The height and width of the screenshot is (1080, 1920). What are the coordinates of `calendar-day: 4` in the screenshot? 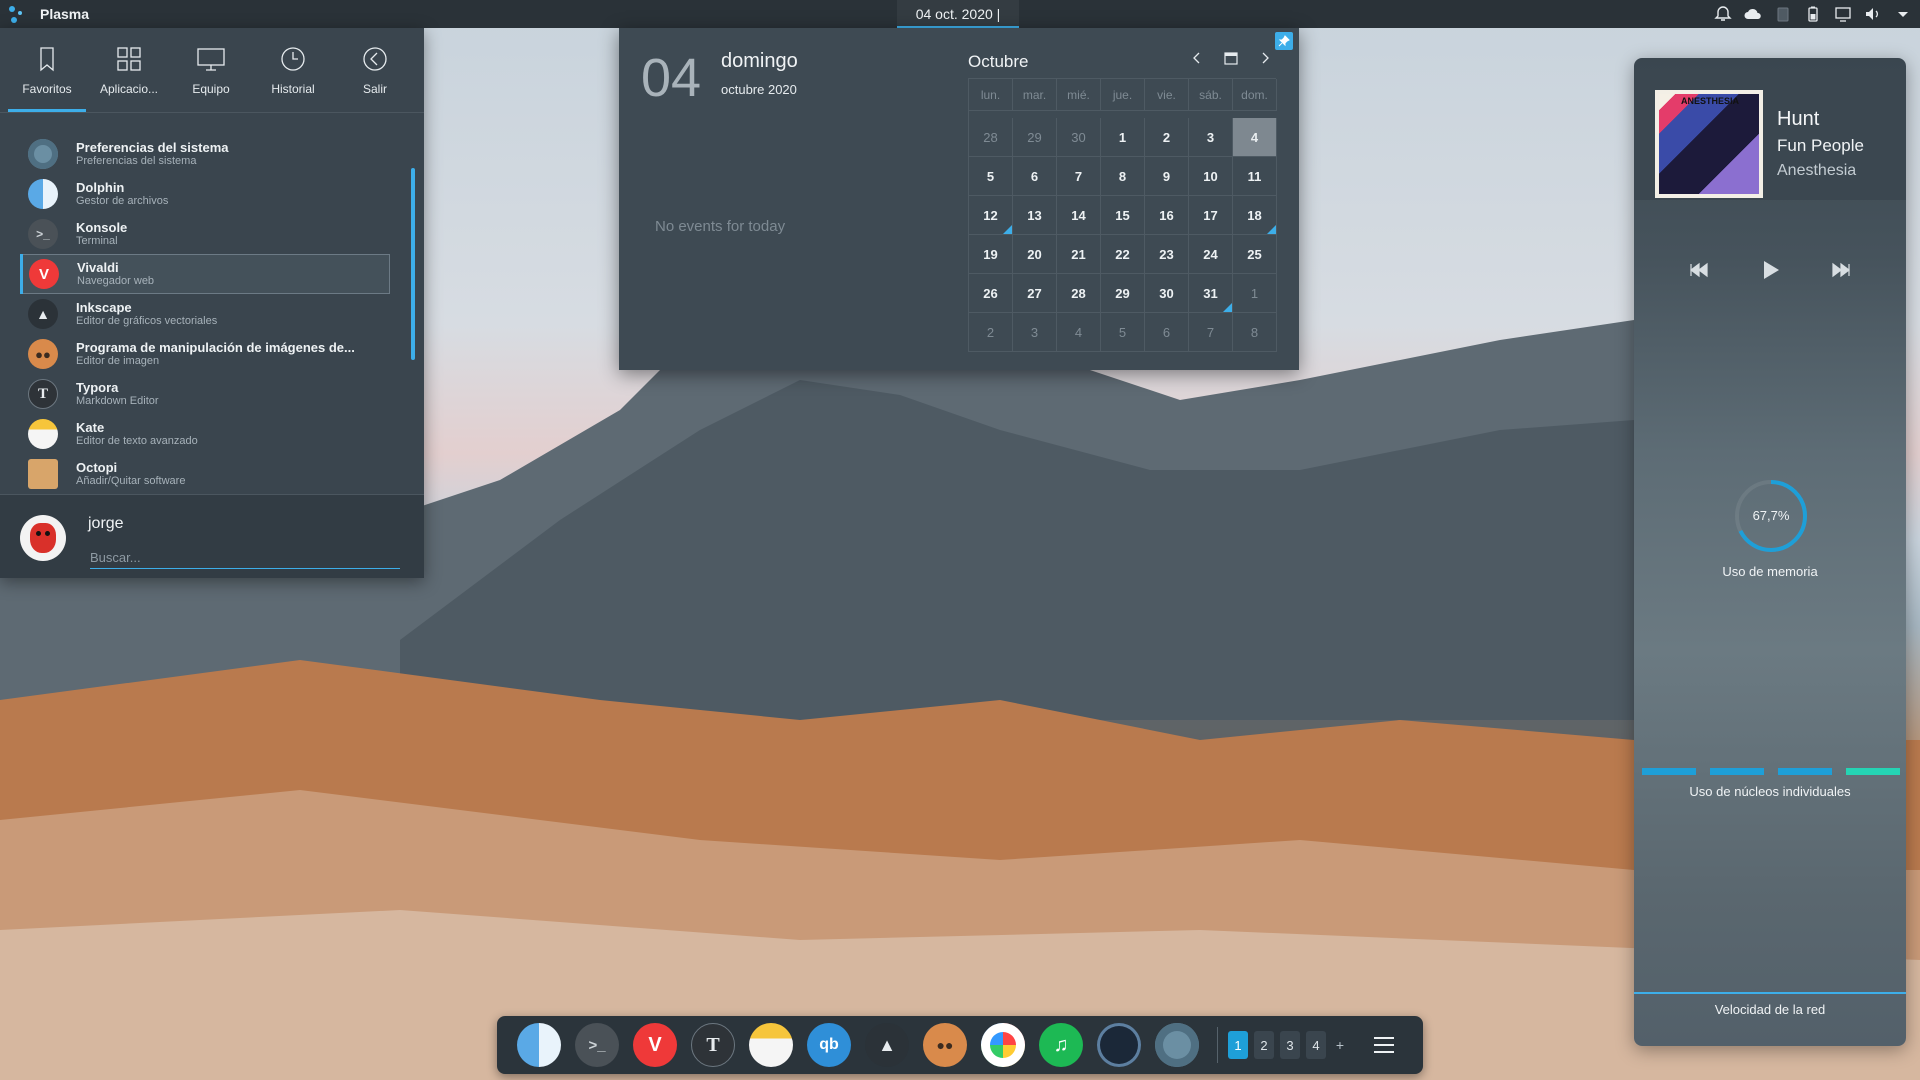 It's located at (1079, 332).